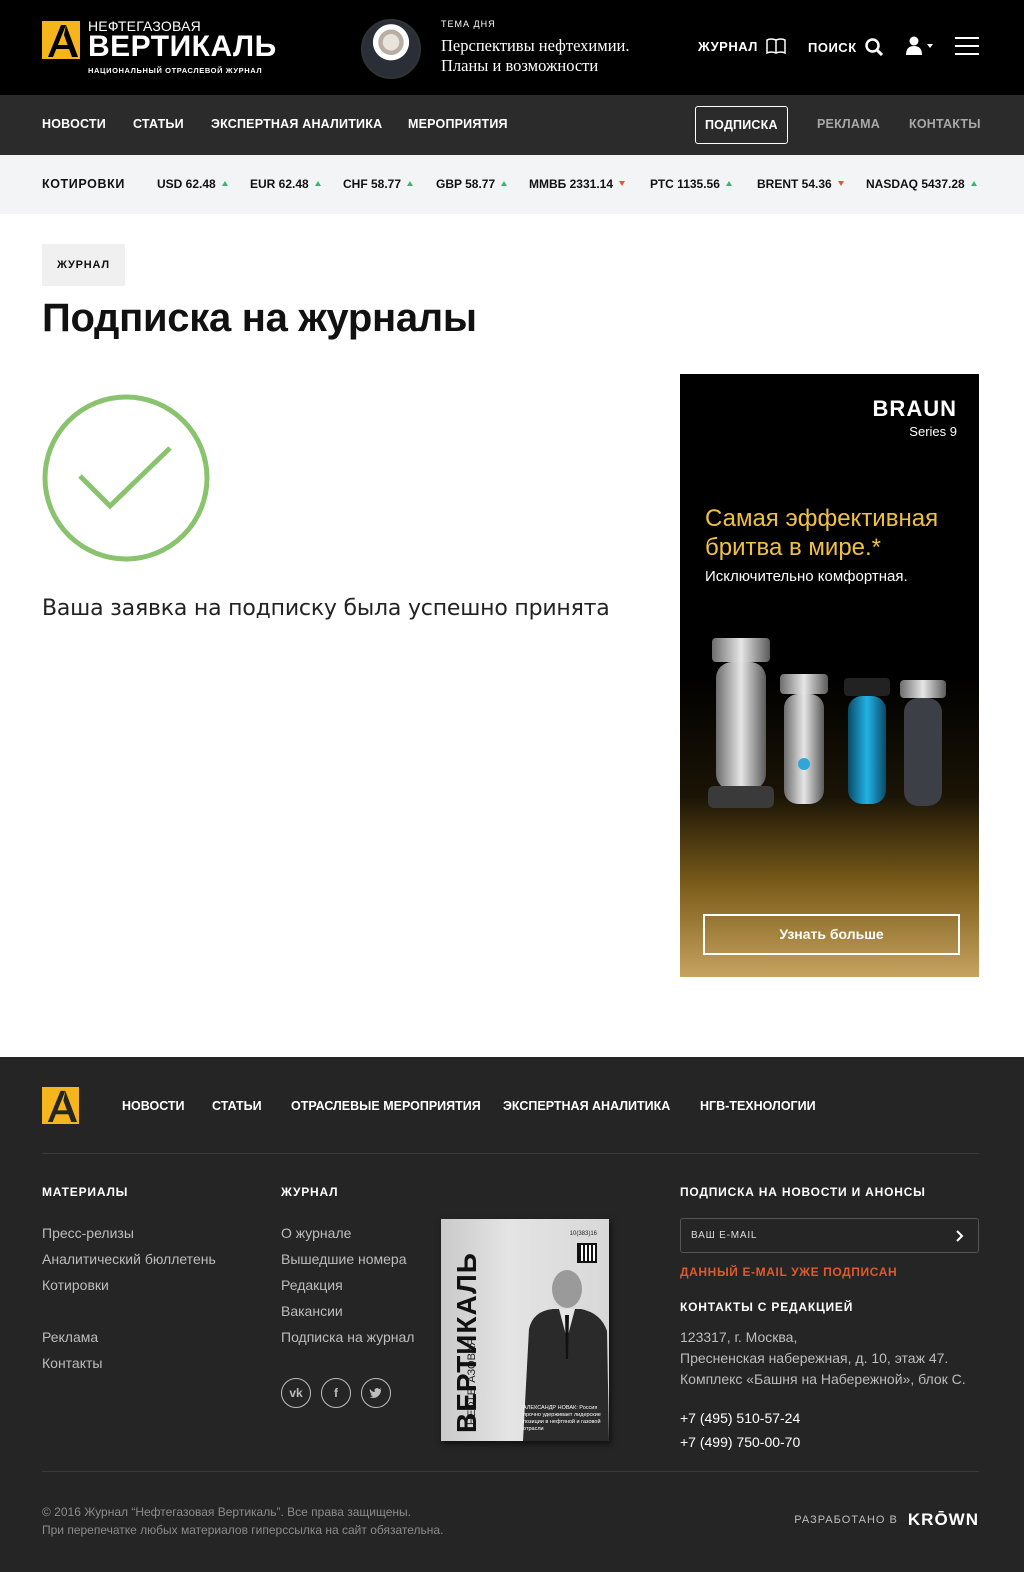 The width and height of the screenshot is (1024, 1572). What do you see at coordinates (61, 40) in the screenshot?
I see `logo-mark-icon` at bounding box center [61, 40].